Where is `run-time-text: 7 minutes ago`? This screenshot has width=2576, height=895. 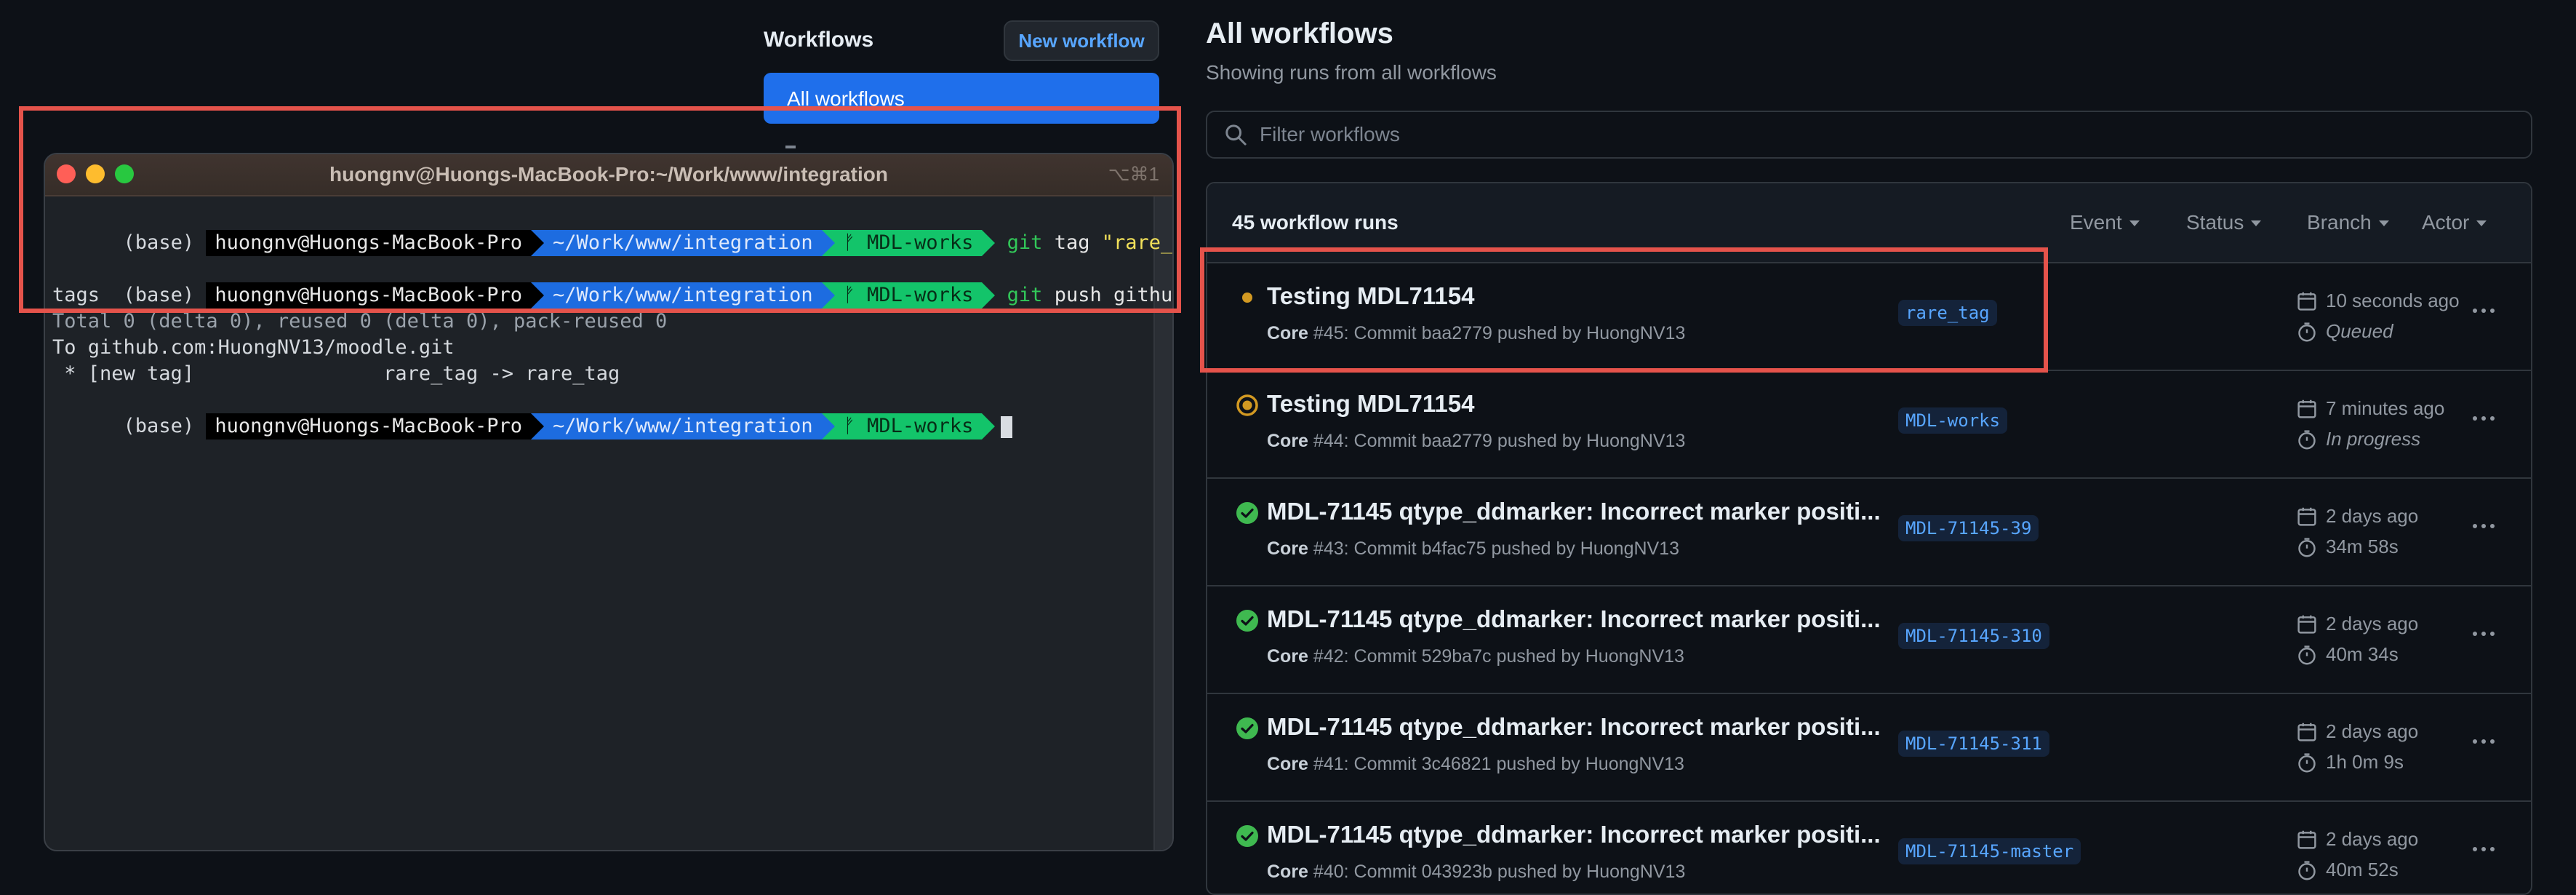 run-time-text: 7 minutes ago is located at coordinates (2385, 408).